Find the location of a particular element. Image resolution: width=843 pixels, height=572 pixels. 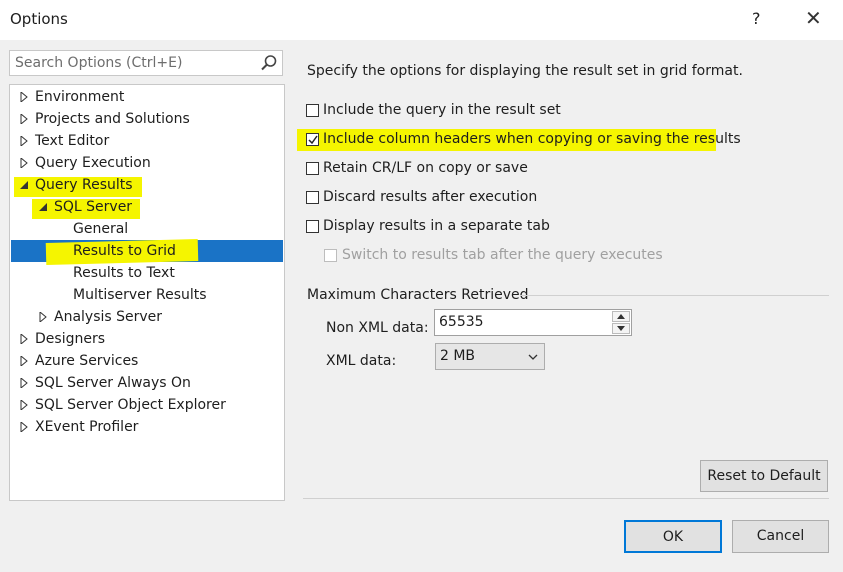

tree-item-label: XEvent Profiler is located at coordinates (87, 427).